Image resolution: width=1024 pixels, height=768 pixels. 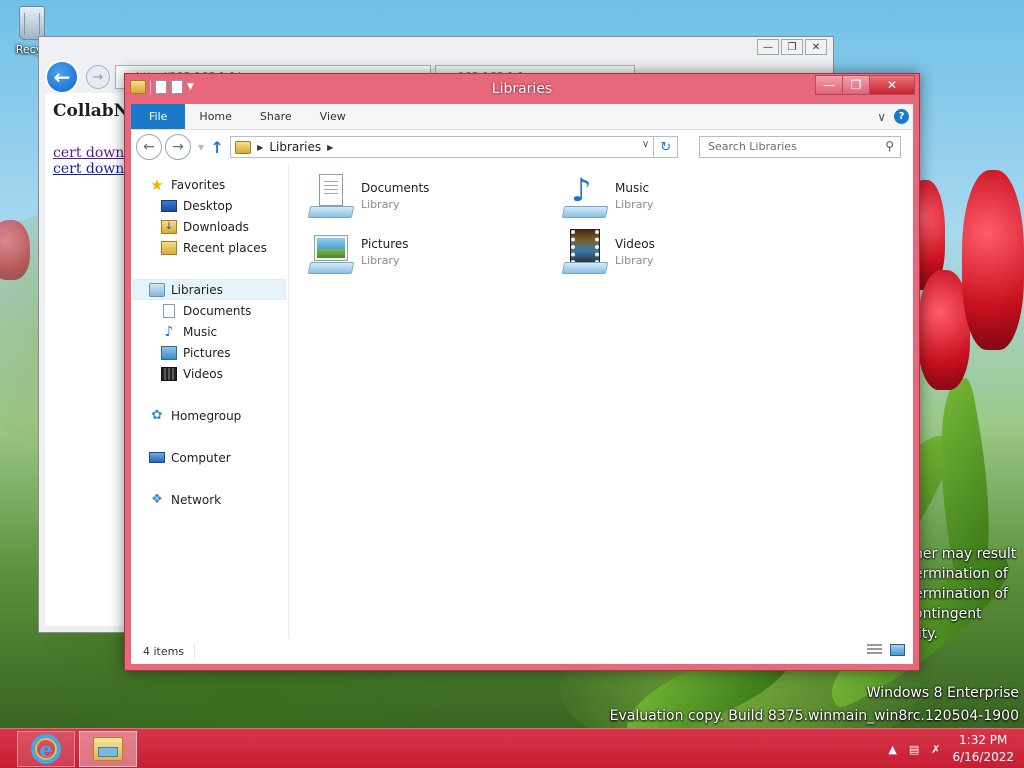 I want to click on search-input: Search Libraries ⚲, so click(x=800, y=147).